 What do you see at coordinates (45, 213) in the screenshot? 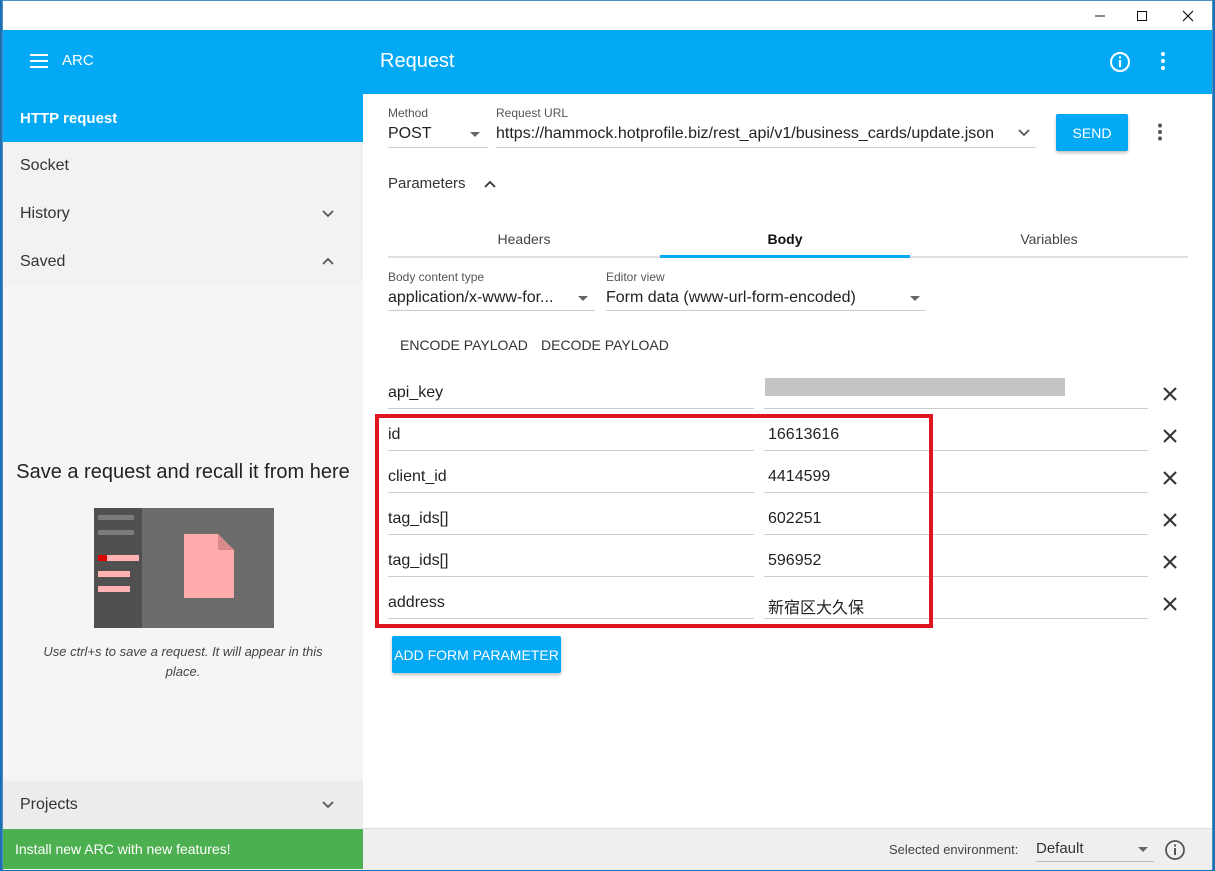
I see `sidebar-item-label: History` at bounding box center [45, 213].